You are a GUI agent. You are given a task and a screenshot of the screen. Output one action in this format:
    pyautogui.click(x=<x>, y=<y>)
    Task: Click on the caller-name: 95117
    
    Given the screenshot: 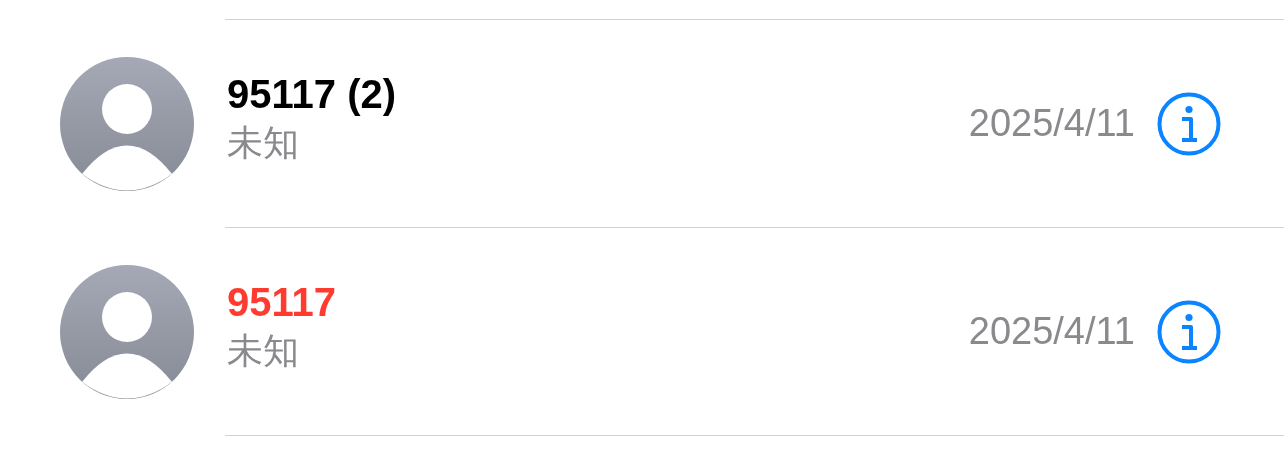 What is the action you would take?
    pyautogui.click(x=282, y=301)
    